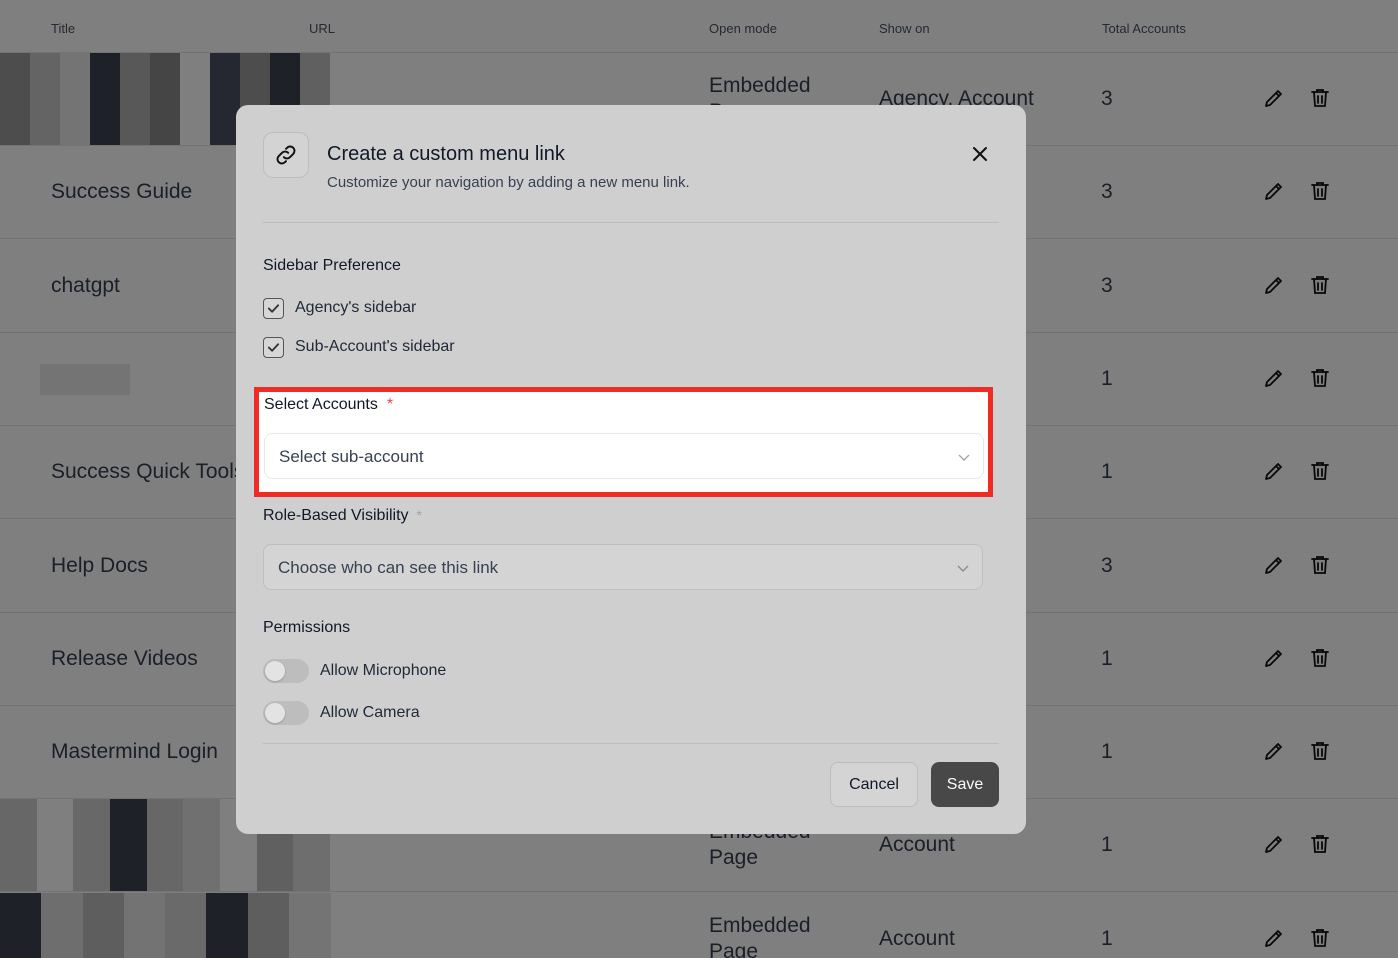  Describe the element at coordinates (874, 784) in the screenshot. I see `cancel-button: Cancel` at that location.